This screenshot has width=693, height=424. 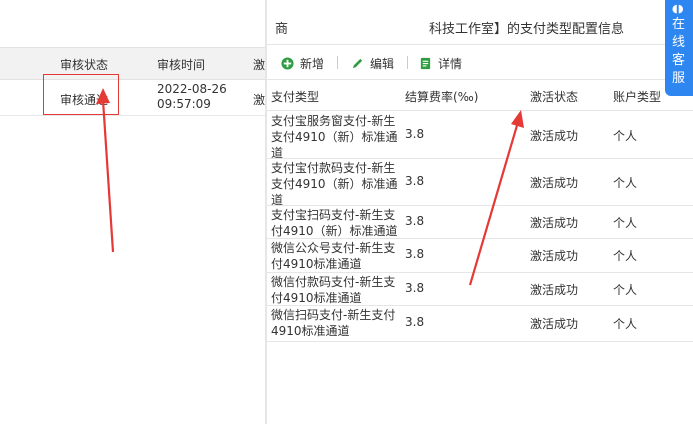 I want to click on audit-date-cell: 2022-08-26, so click(x=192, y=89).